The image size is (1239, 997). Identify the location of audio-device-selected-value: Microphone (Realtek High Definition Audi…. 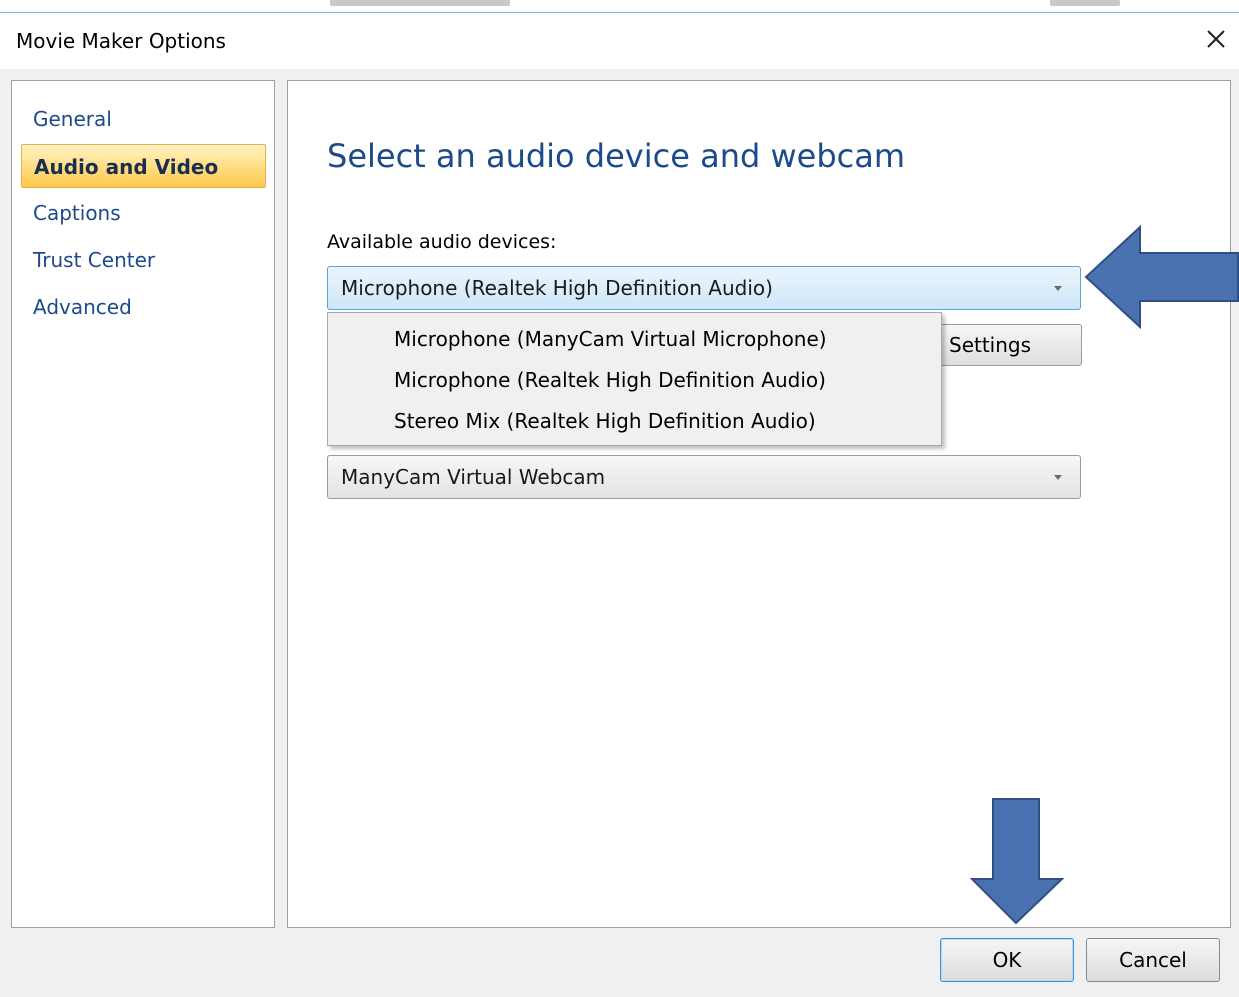
(557, 288).